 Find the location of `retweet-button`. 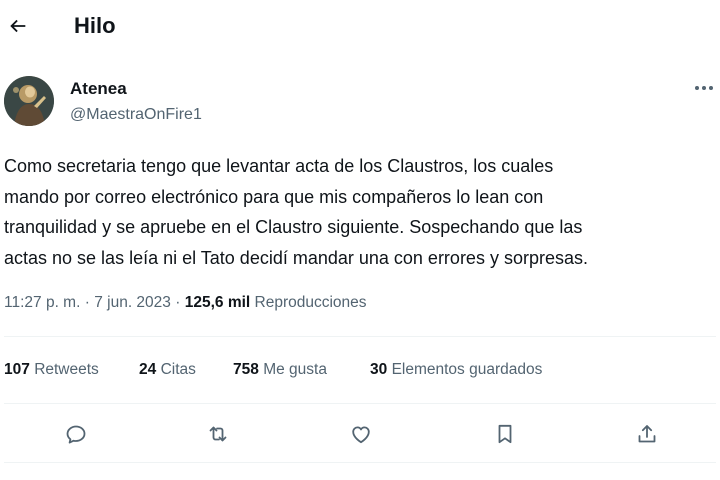

retweet-button is located at coordinates (218, 434).